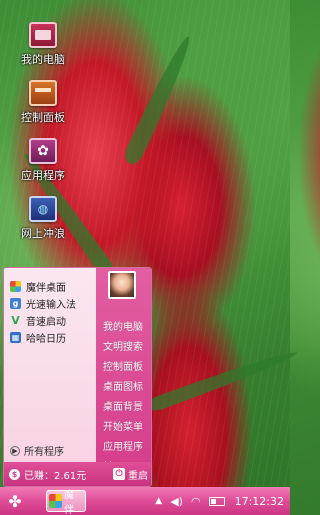  I want to click on menu-item-input-method: g 光速输入法, so click(50, 303).